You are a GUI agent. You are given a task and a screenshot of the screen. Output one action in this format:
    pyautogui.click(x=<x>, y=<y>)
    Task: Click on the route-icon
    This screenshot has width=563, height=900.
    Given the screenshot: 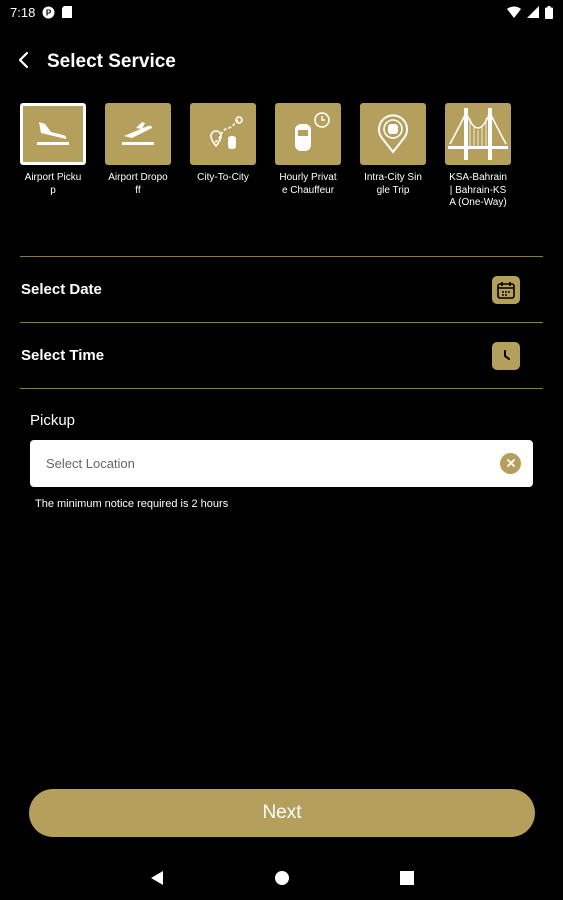 What is the action you would take?
    pyautogui.click(x=223, y=134)
    